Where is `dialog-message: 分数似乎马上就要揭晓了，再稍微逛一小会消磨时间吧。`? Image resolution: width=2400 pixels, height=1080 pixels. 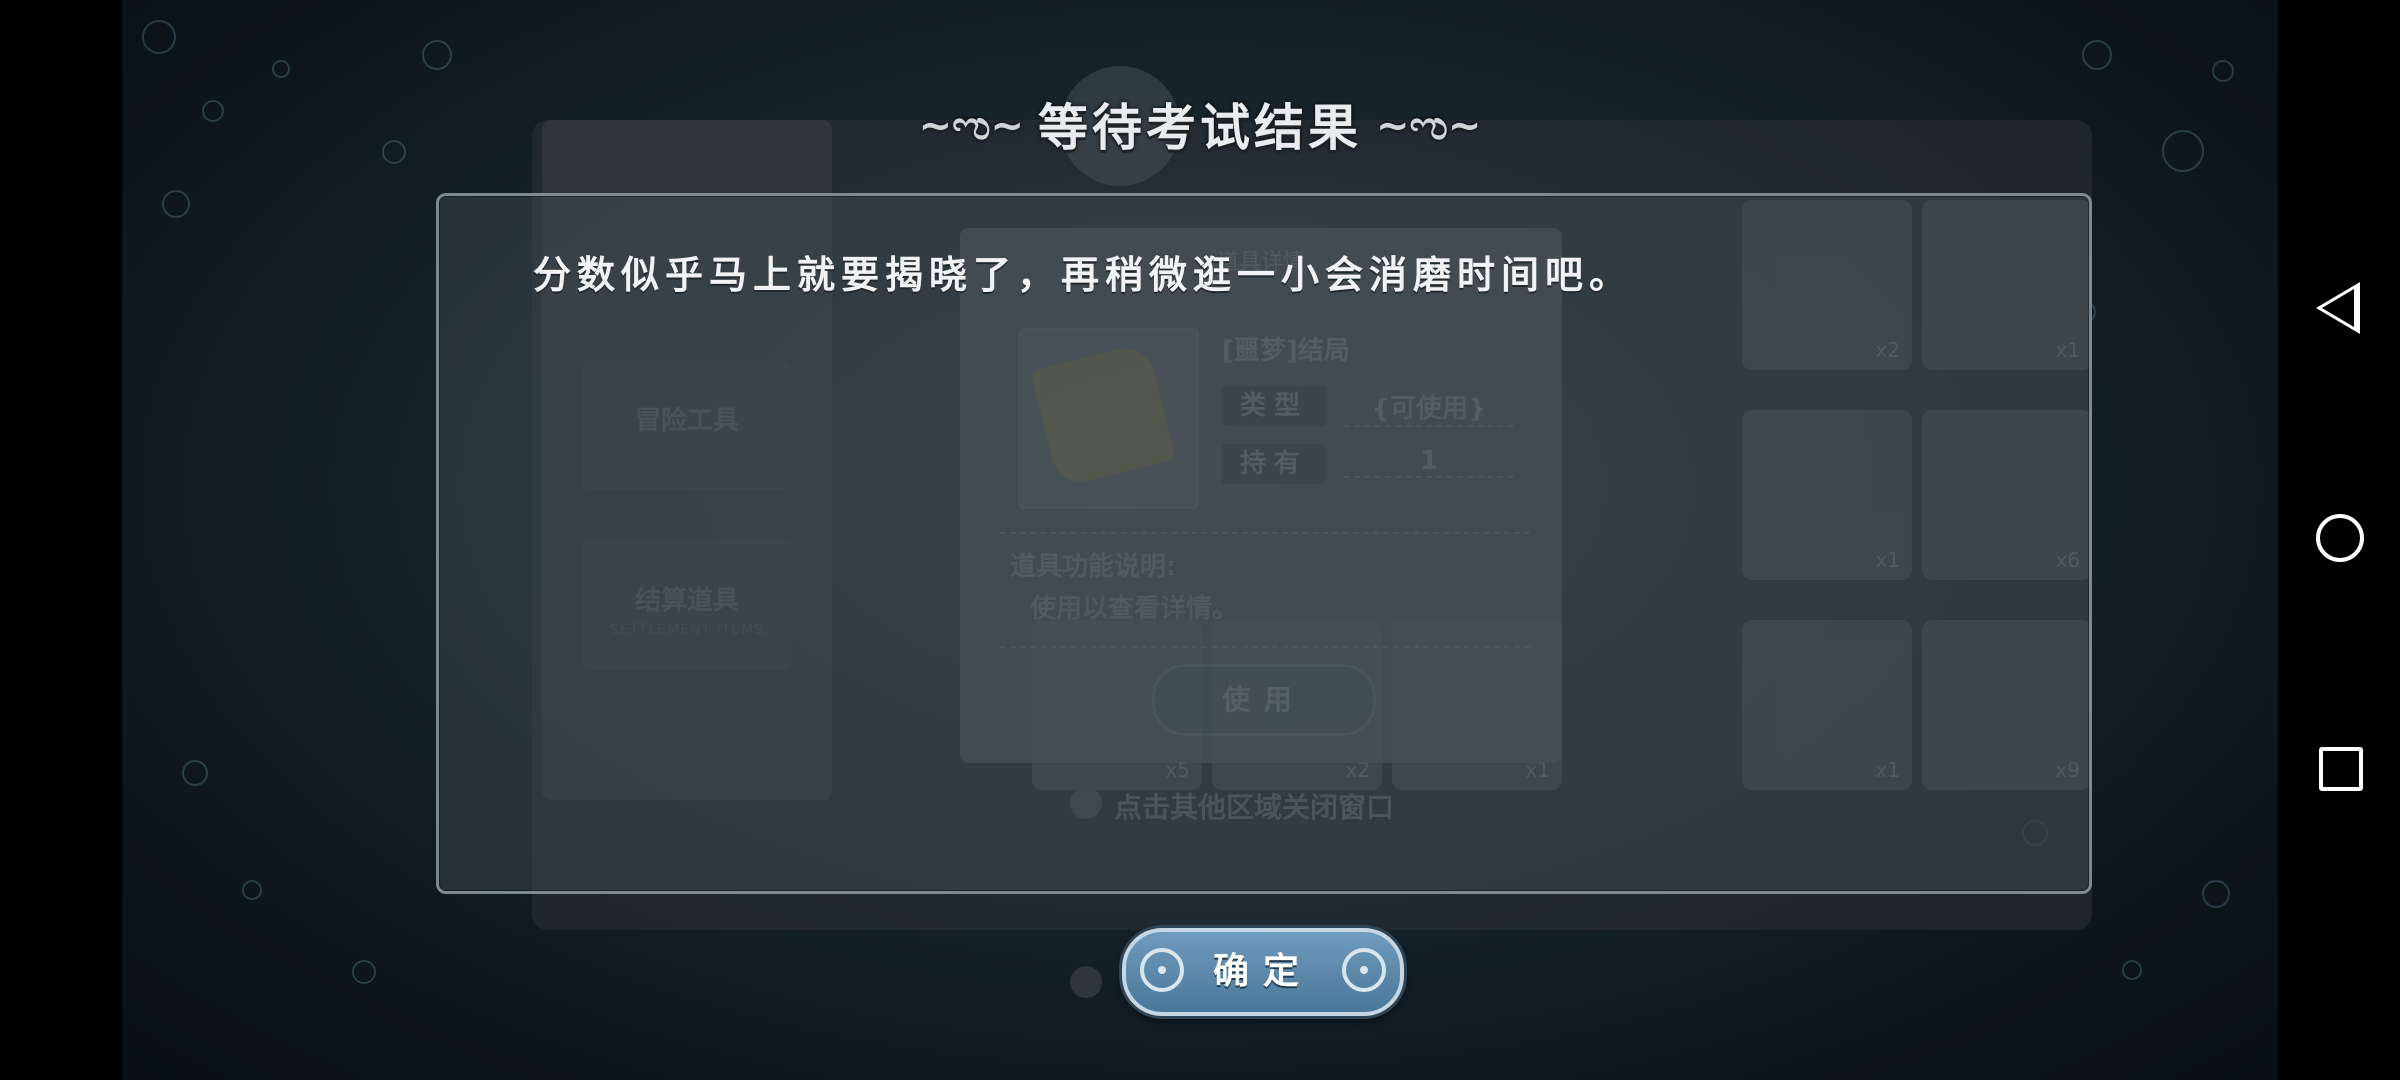
dialog-message: 分数似乎马上就要揭晓了，再稍微逛一小会消磨时间吧。 is located at coordinates (1083, 275).